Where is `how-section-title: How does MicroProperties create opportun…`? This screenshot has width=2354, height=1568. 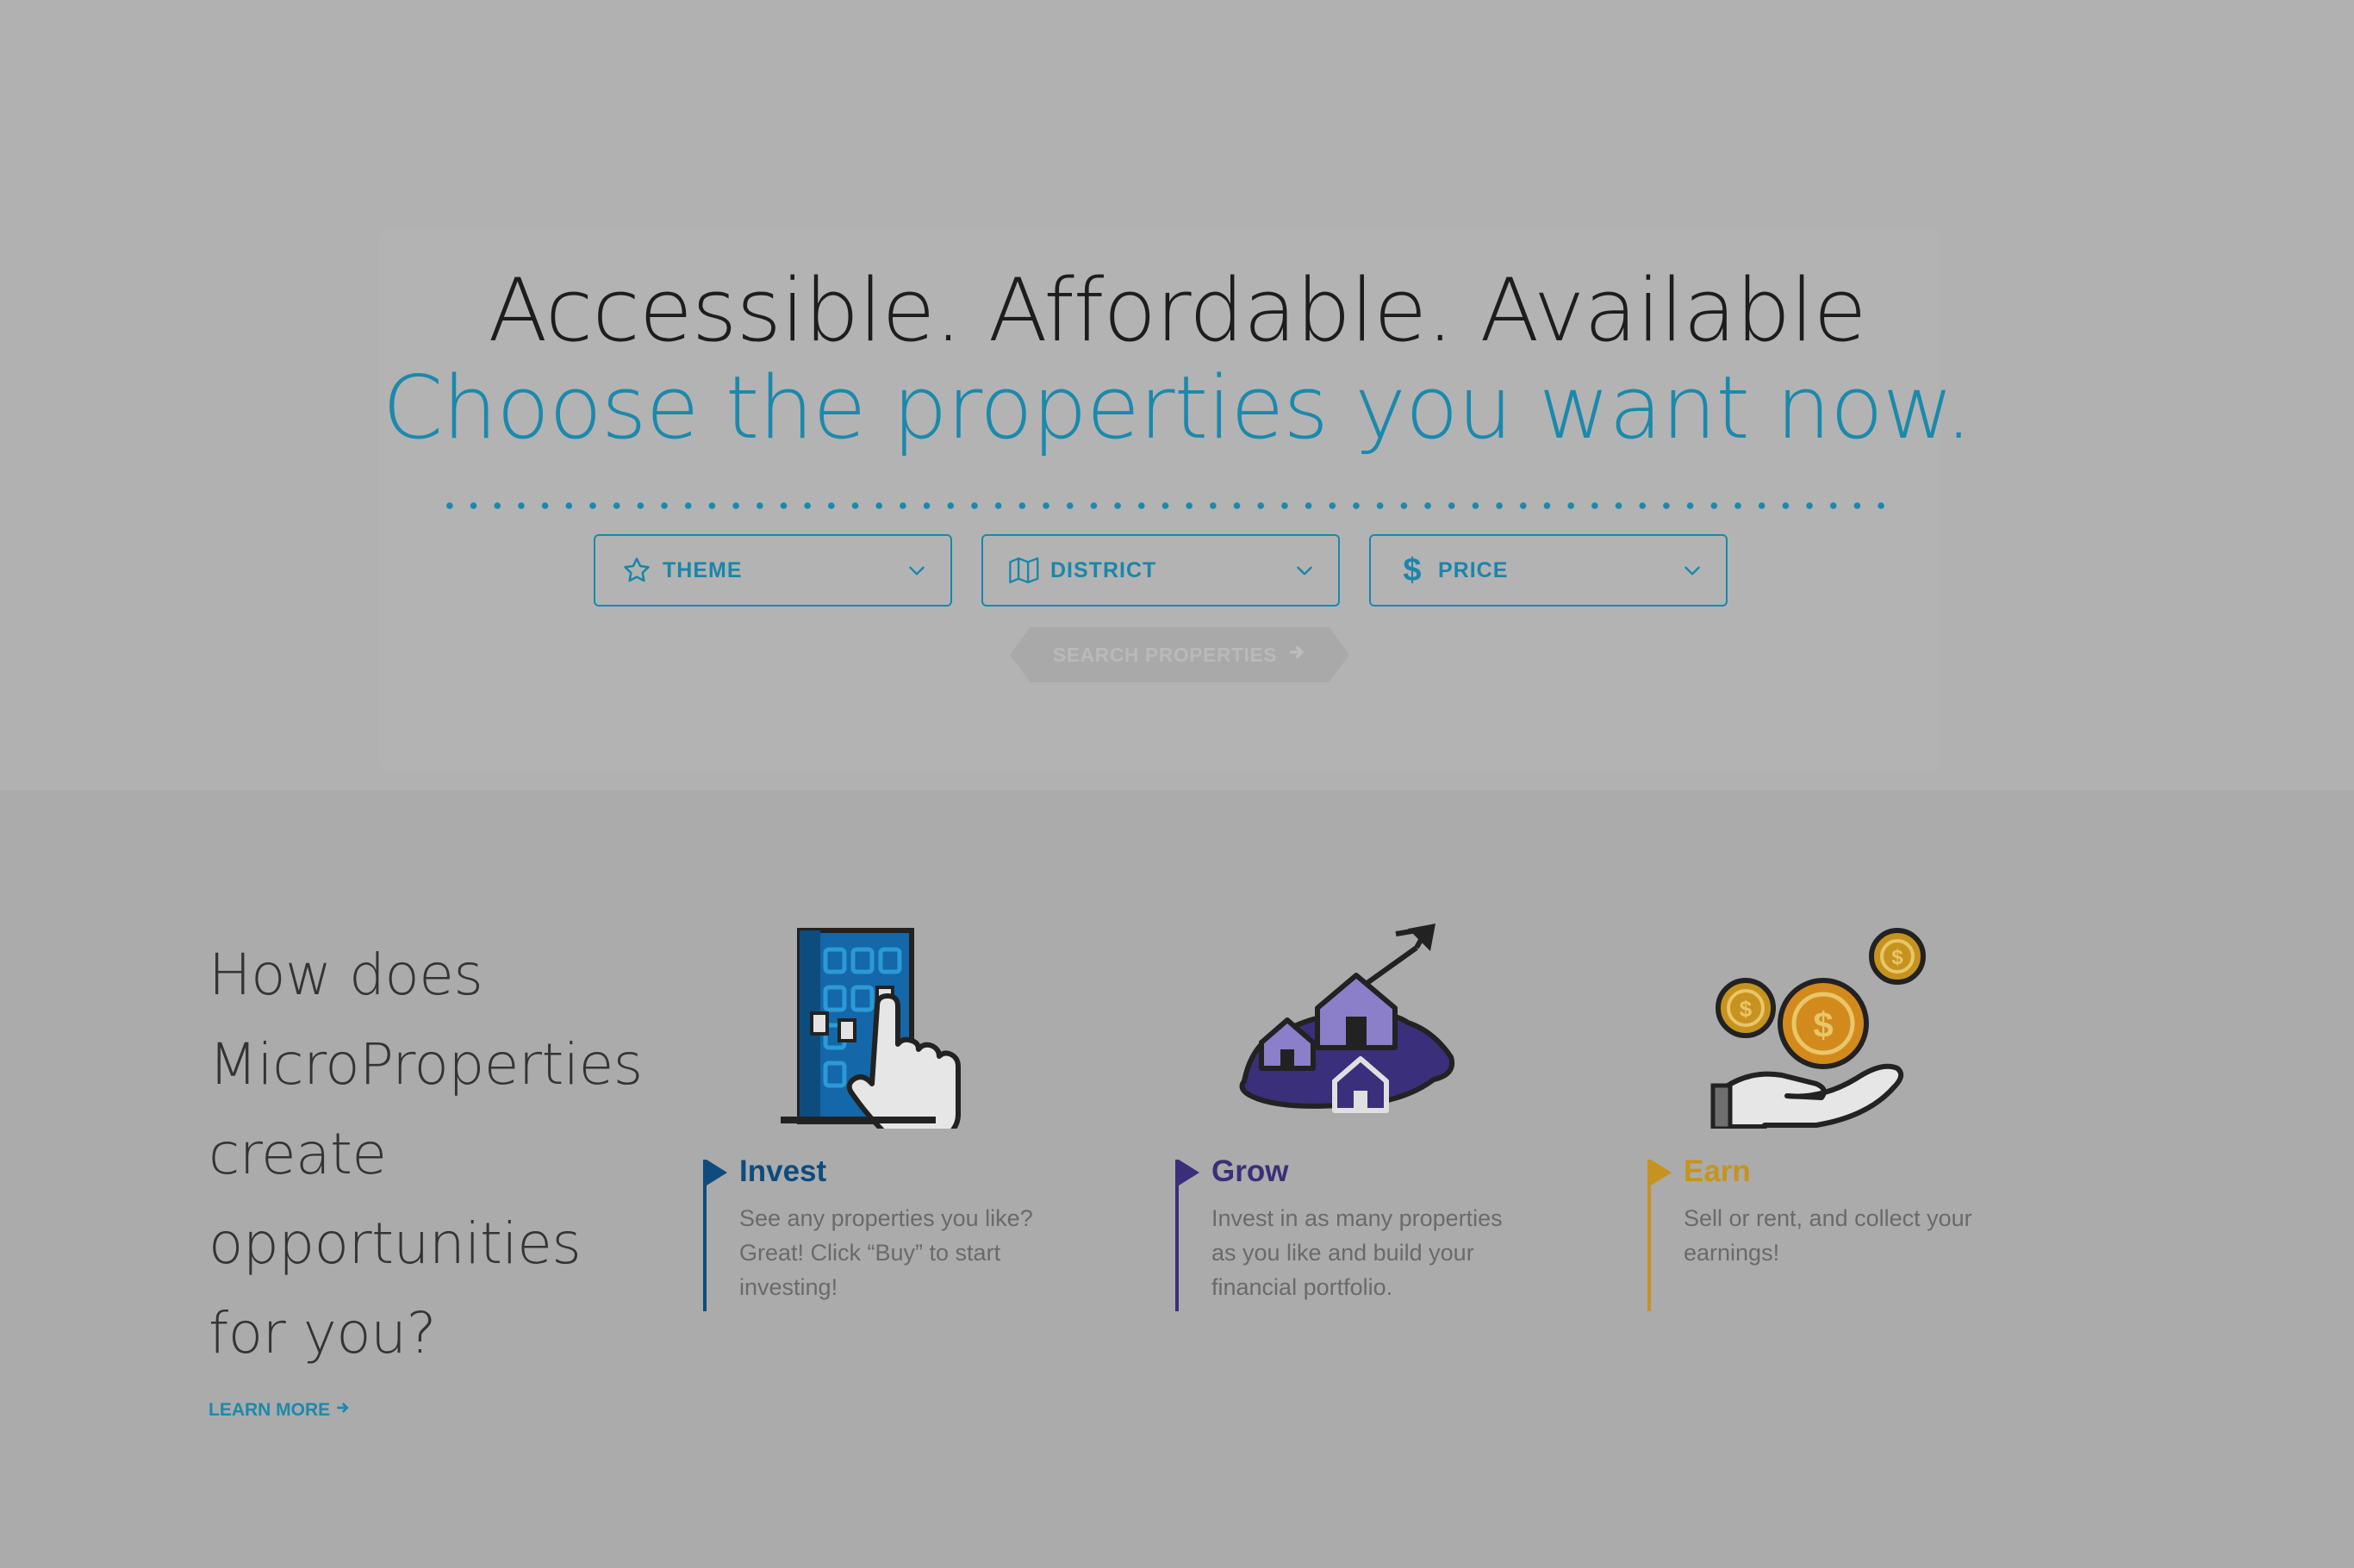 how-section-title: How does MicroProperties create opportun… is located at coordinates (426, 1154).